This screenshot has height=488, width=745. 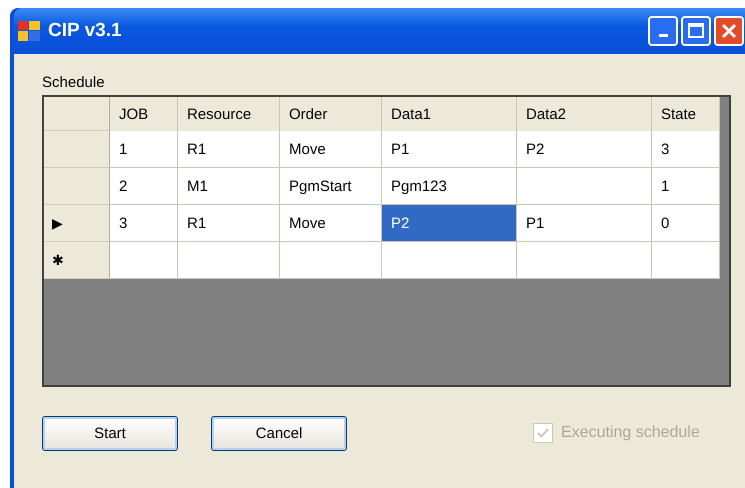 What do you see at coordinates (229, 114) in the screenshot?
I see `column-header: Resource` at bounding box center [229, 114].